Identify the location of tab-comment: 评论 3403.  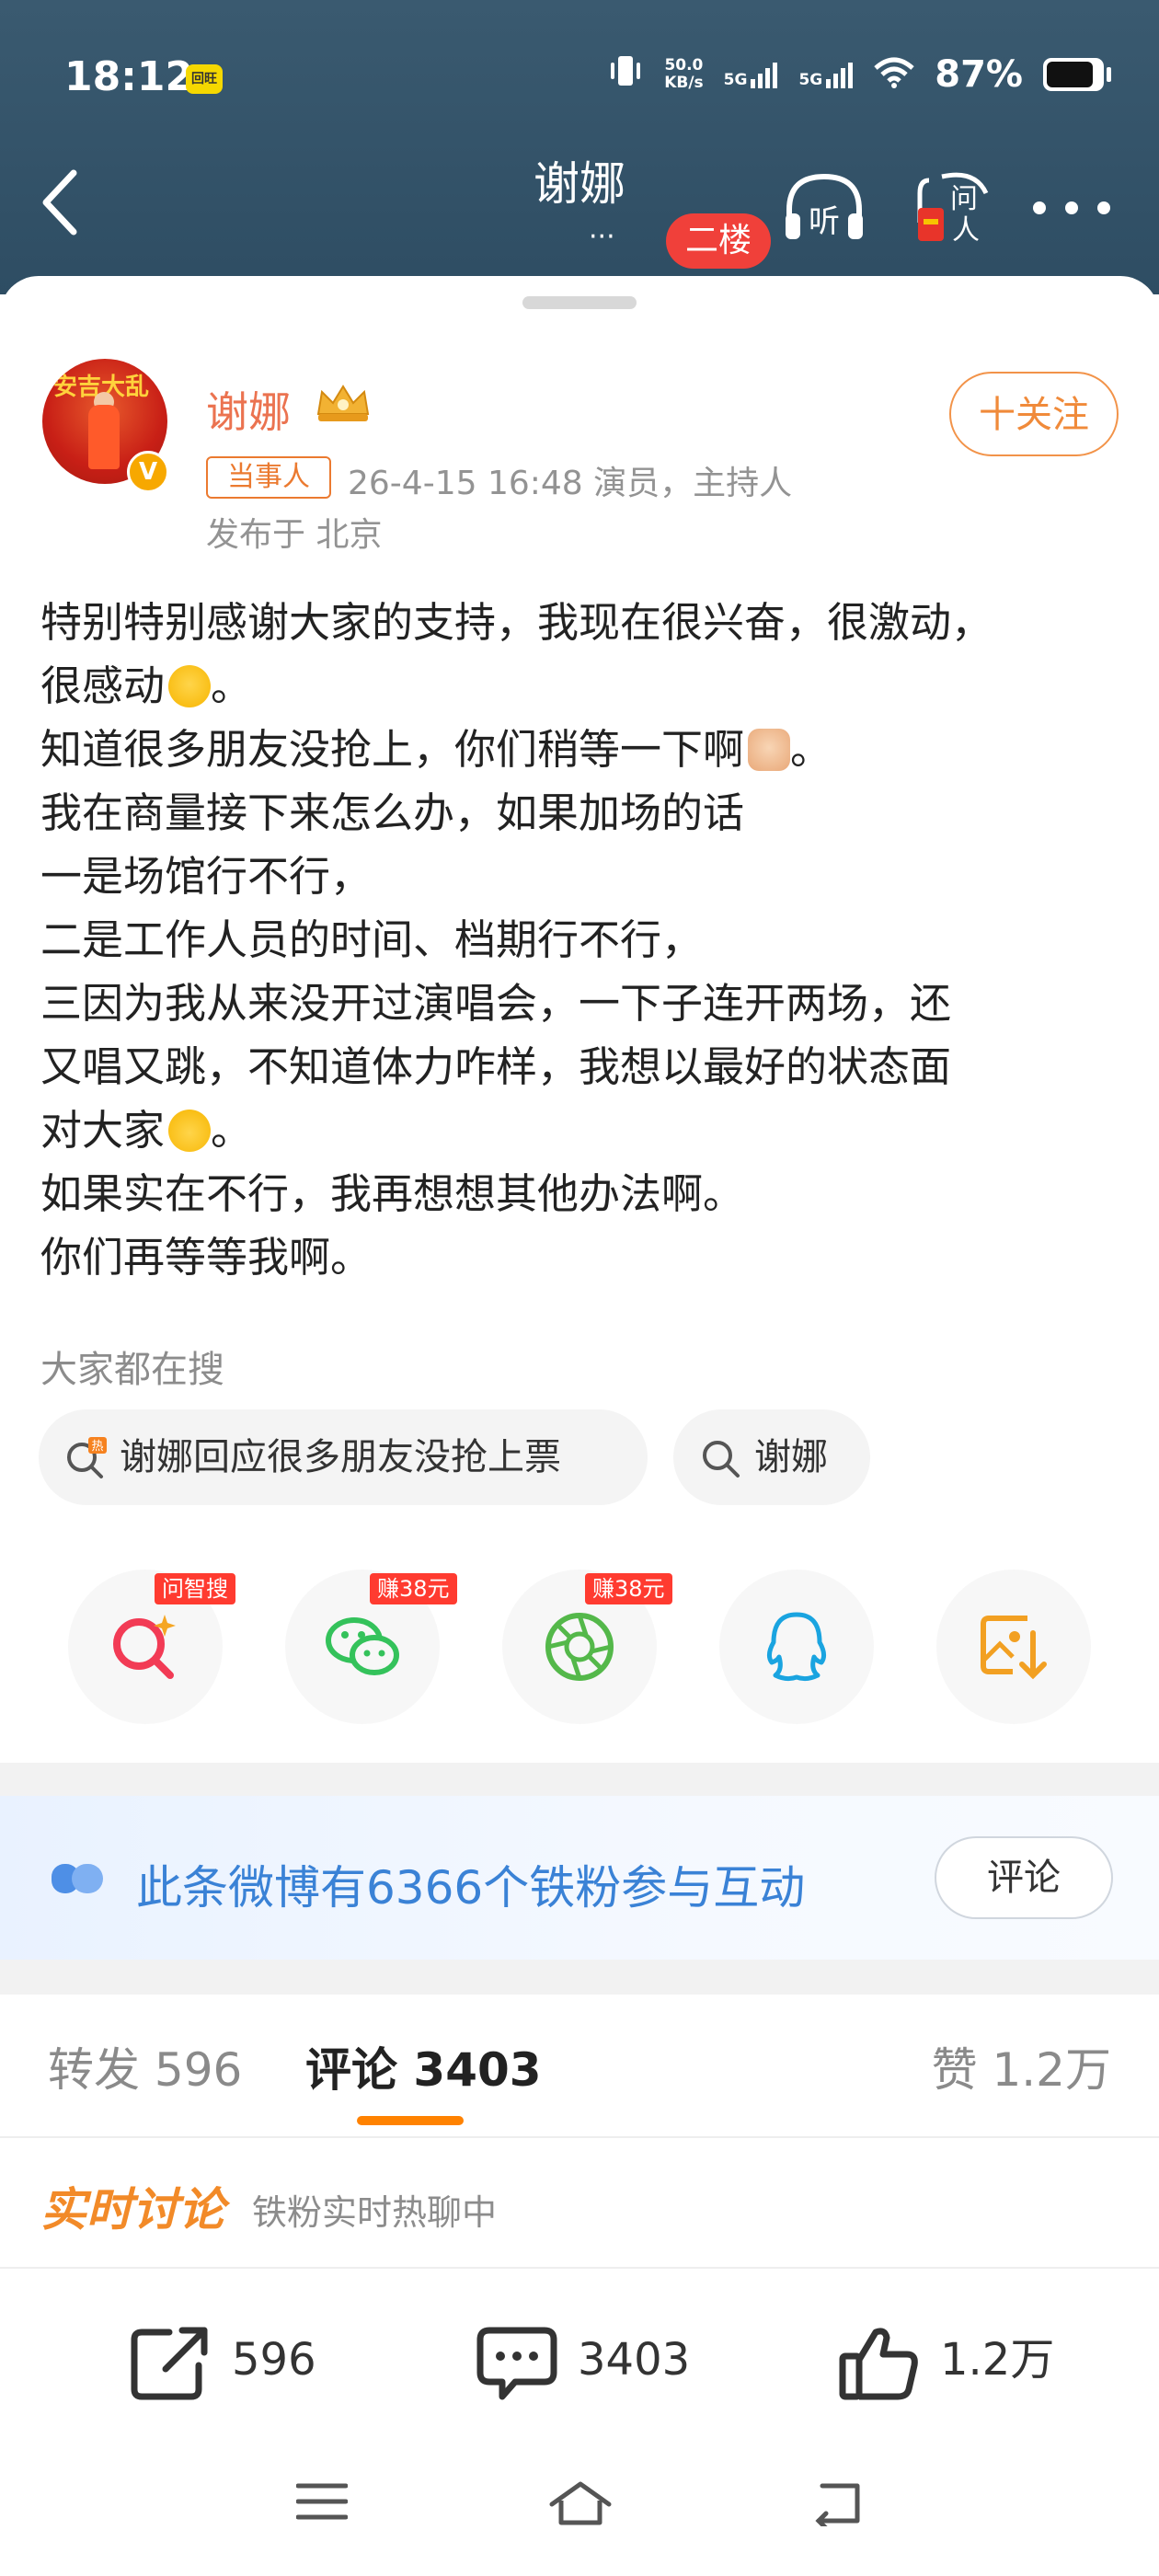
(423, 2066).